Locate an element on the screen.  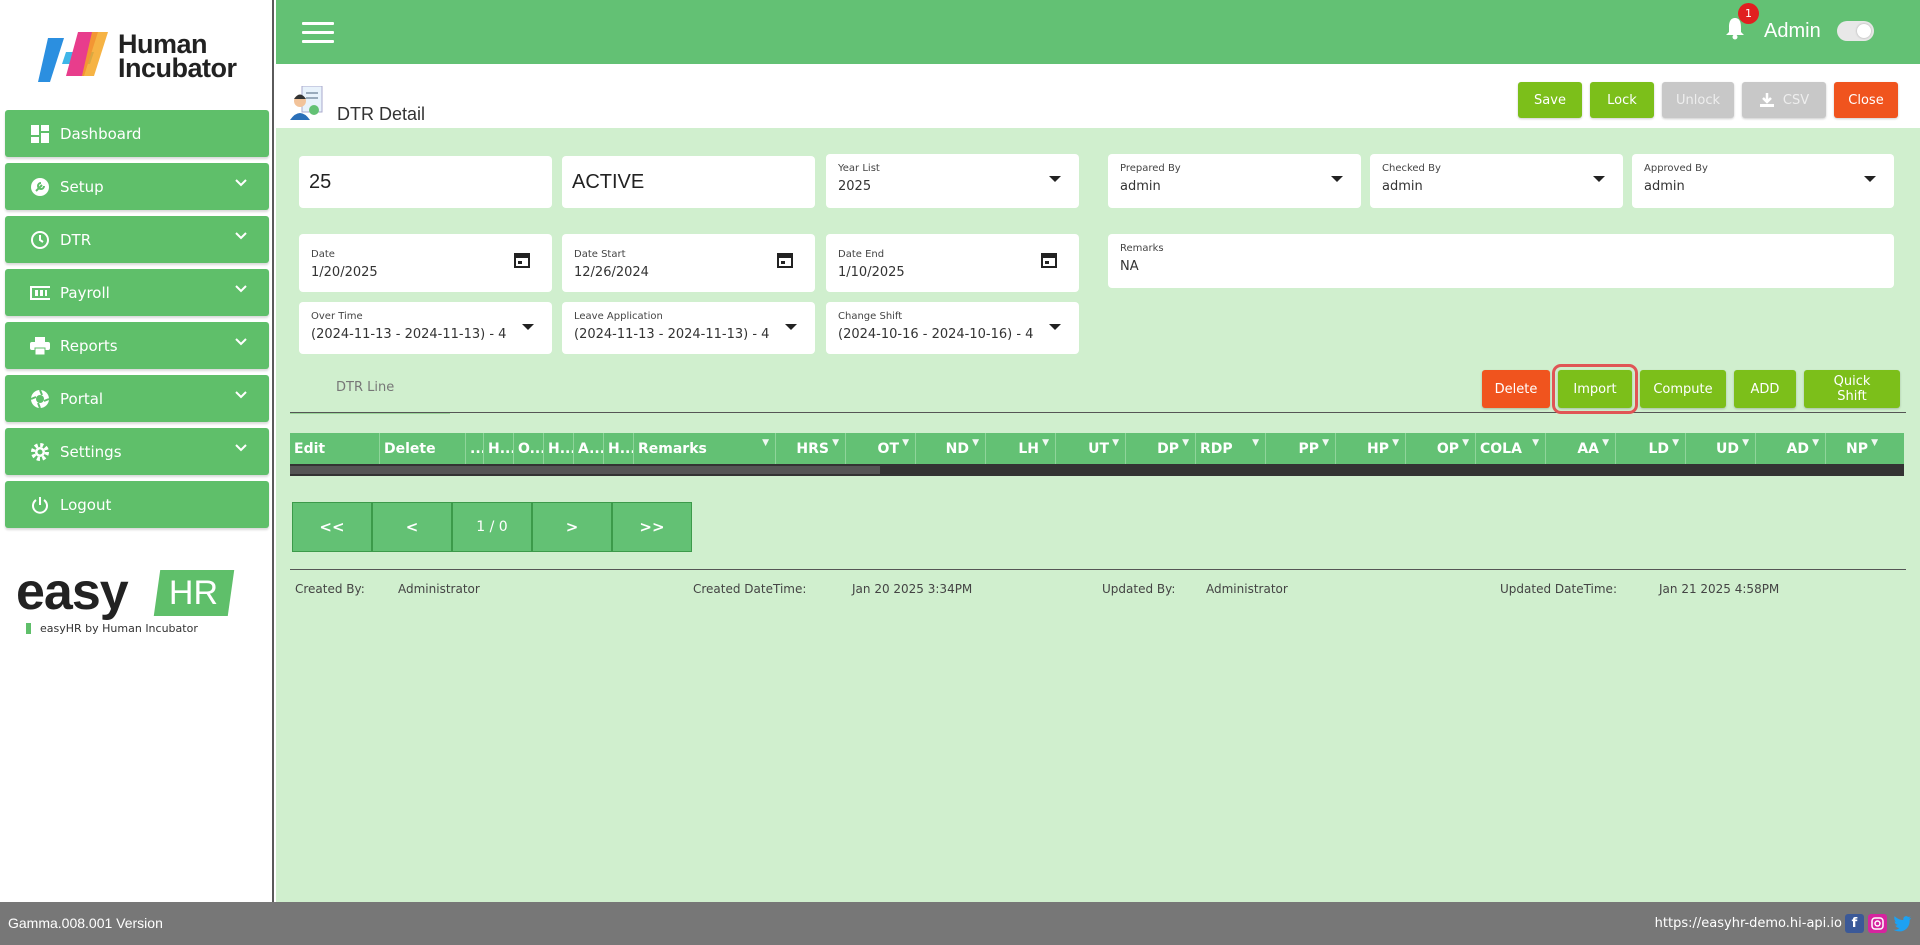
instagram-icon is located at coordinates (1877, 923).